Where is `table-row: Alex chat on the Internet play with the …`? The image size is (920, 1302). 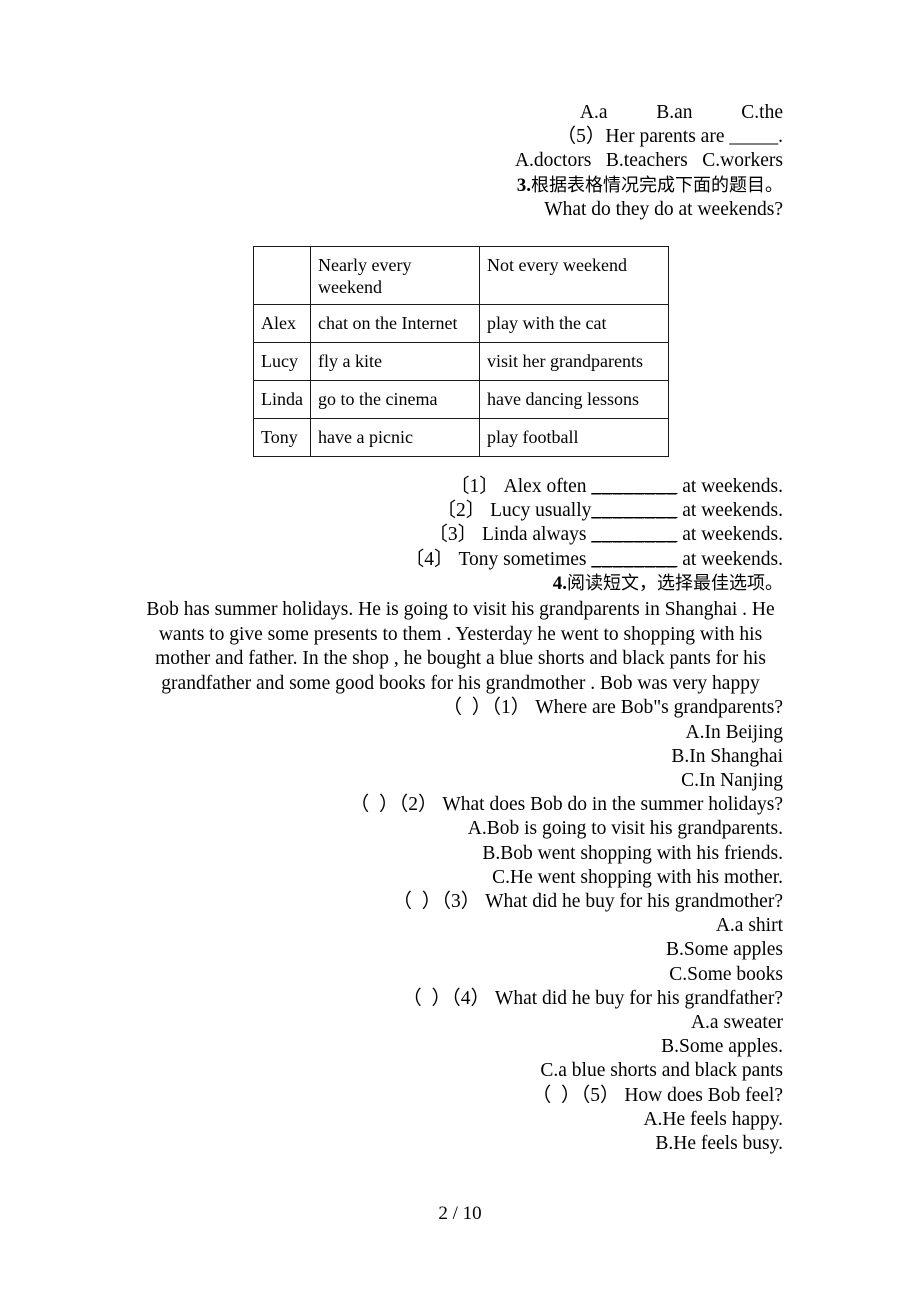
table-row: Alex chat on the Internet play with the … is located at coordinates (461, 324).